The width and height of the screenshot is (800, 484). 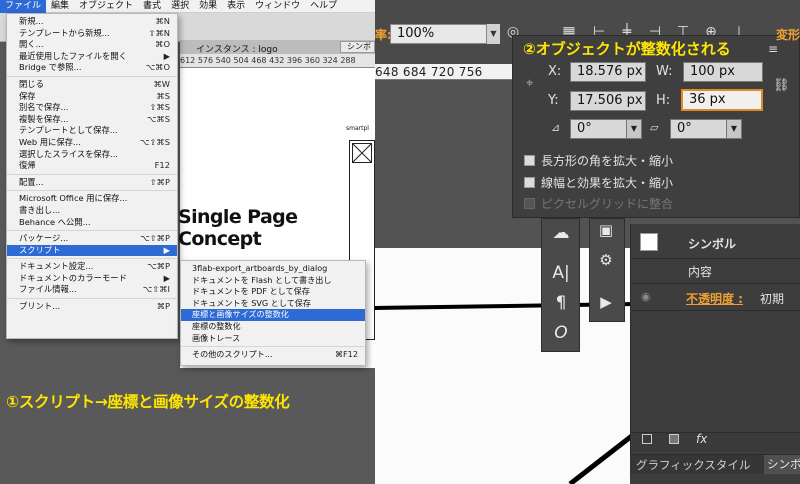 I want to click on menu-item-shortcut: ⌥⇧⌘S, so click(x=154, y=141).